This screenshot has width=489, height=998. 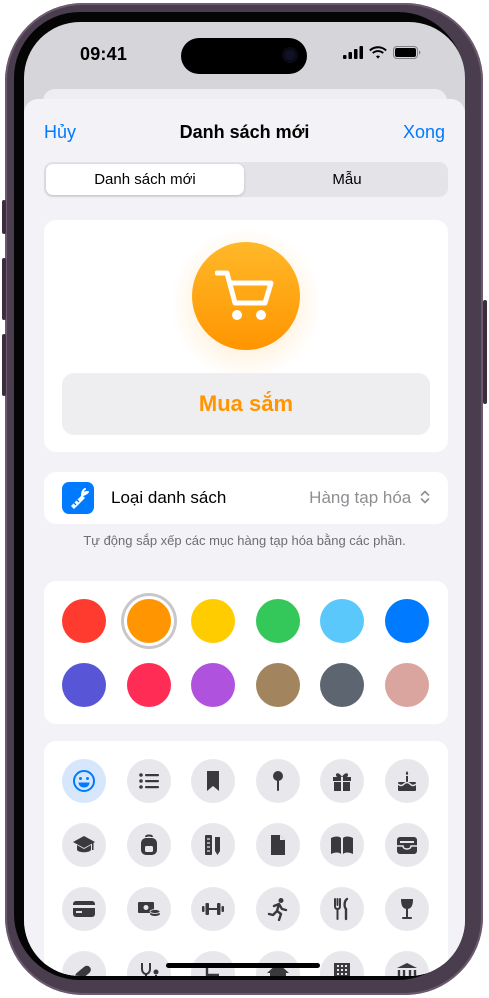 I want to click on wifi-icon, so click(x=378, y=52).